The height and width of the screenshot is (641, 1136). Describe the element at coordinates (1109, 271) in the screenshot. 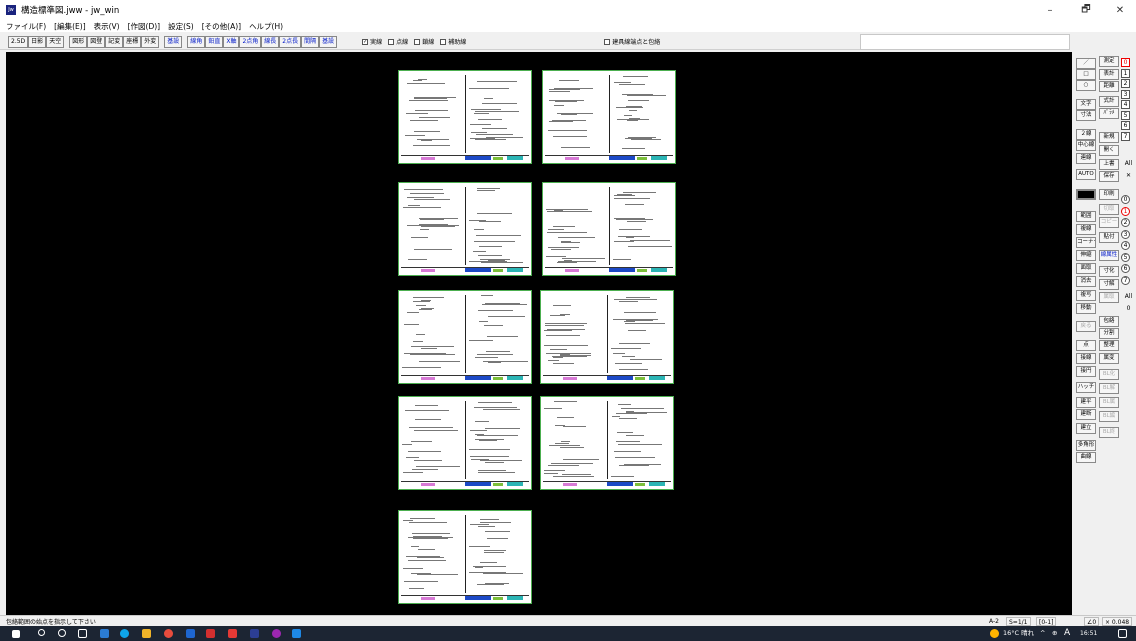

I see `cmd-col2-button: 寸化` at that location.